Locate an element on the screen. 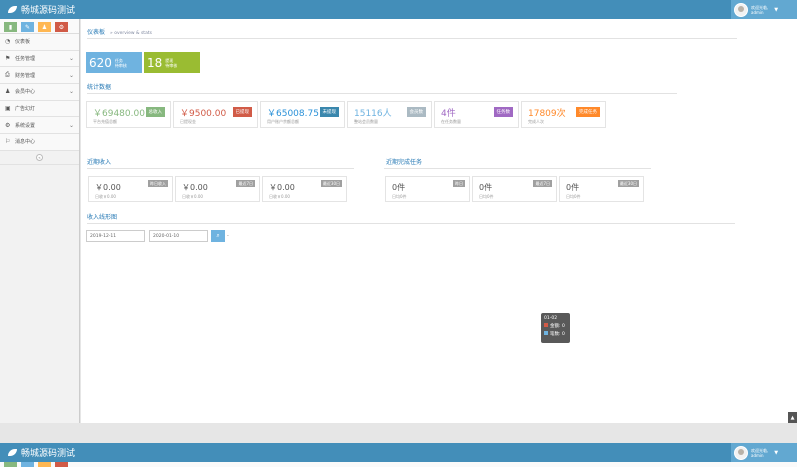  sidebar-collapse: « is located at coordinates (39, 158).